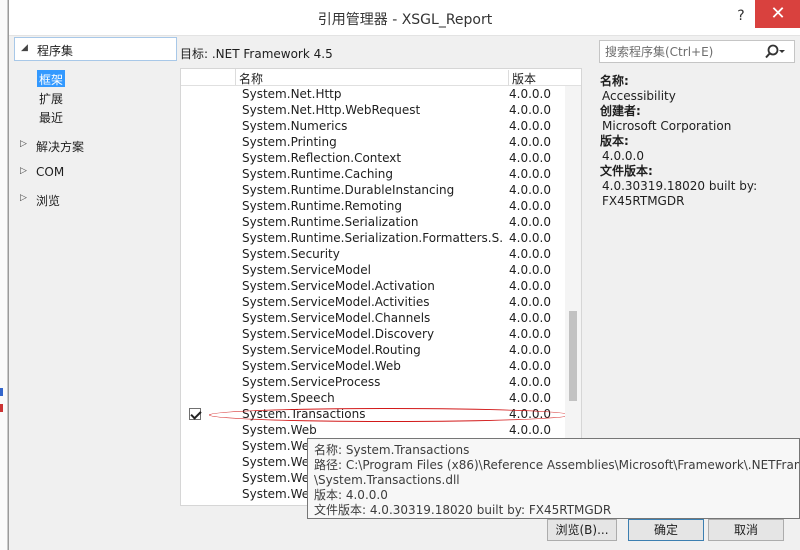  I want to click on list-row: System.Runtime.Remoting 4.0.0.0, so click(381, 206).